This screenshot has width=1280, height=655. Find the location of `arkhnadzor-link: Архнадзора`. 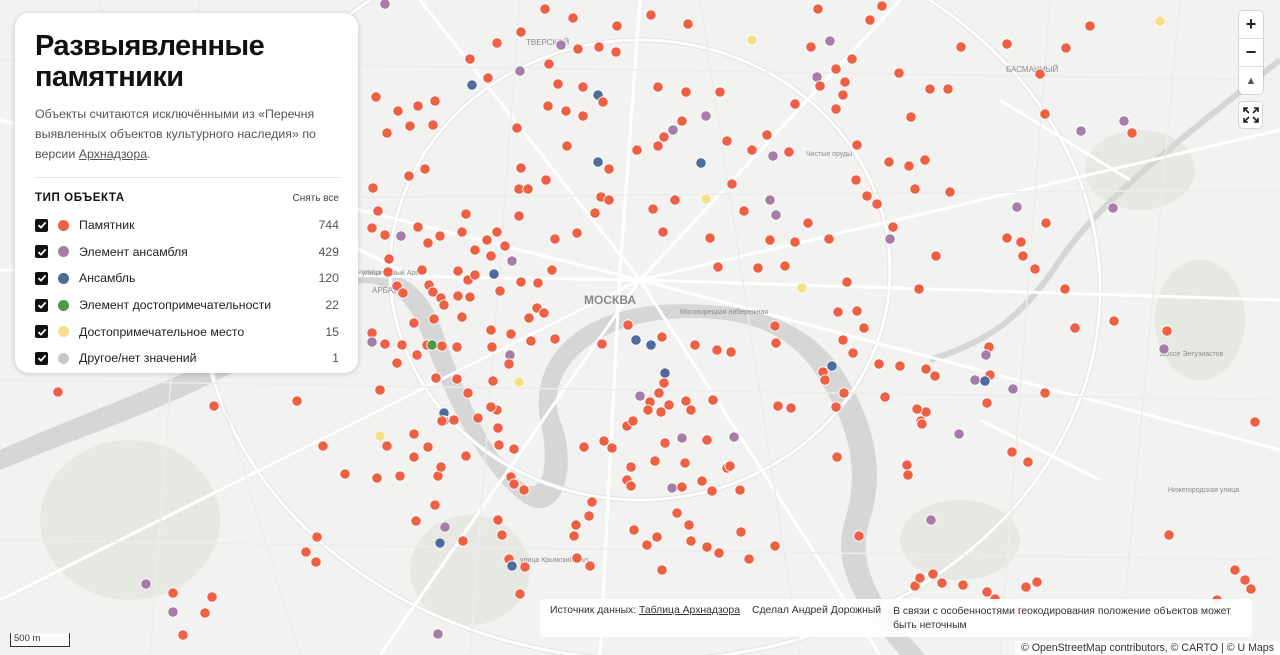

arkhnadzor-link: Архнадзора is located at coordinates (113, 154).